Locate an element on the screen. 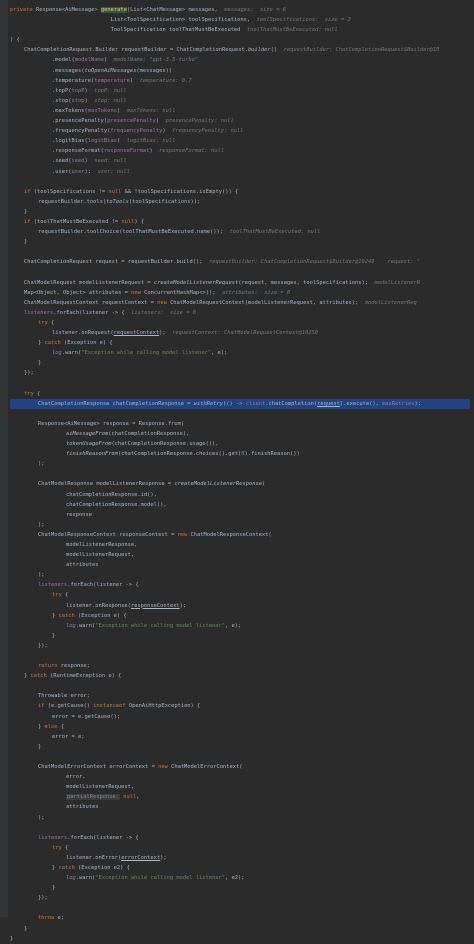 The height and width of the screenshot is (944, 474). code-line: .seed(seed) seed: null is located at coordinates (240, 161).